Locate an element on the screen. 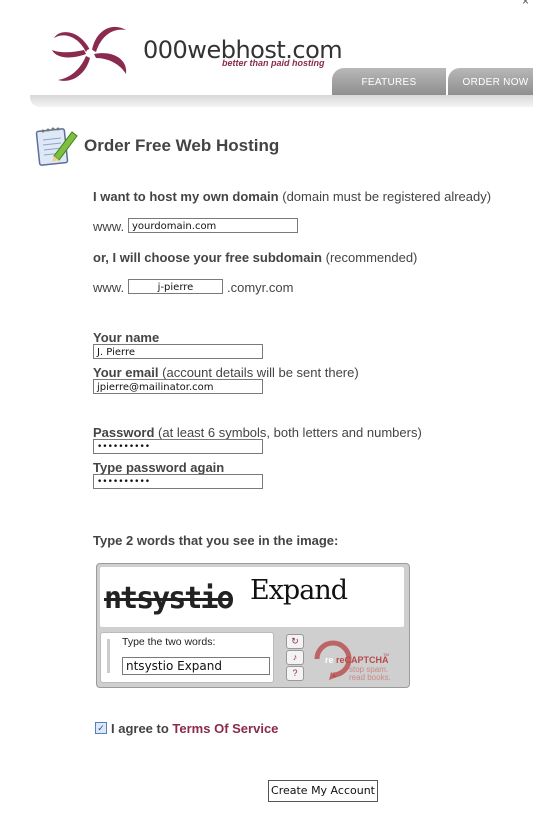  audio-icon: ♪ is located at coordinates (295, 657).